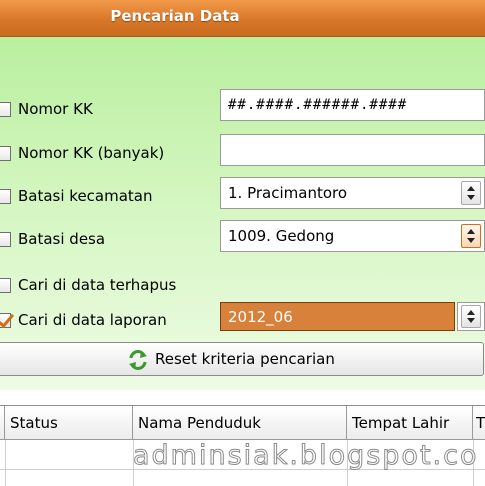  Describe the element at coordinates (5, 196) in the screenshot. I see `batasi-kecamatan-checkbox` at that location.